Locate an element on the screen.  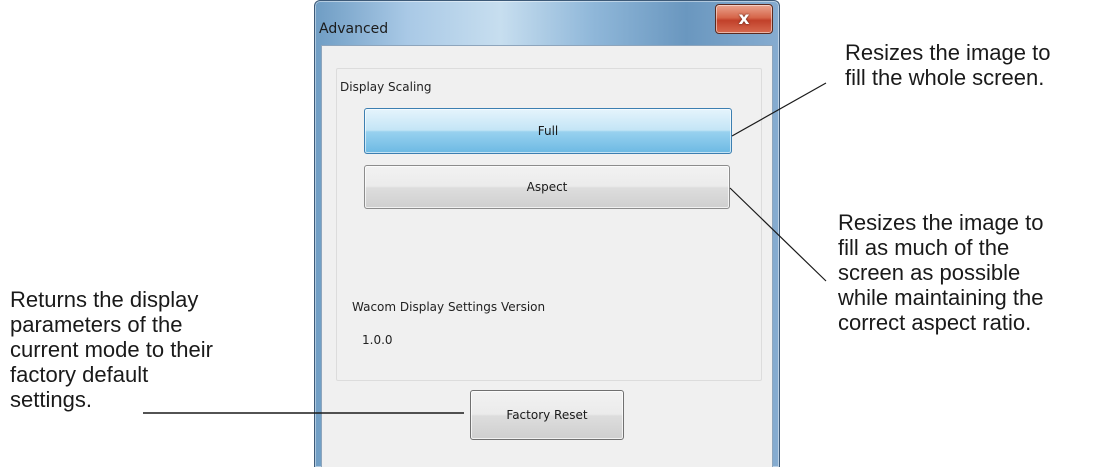
close-button: x is located at coordinates (744, 19).